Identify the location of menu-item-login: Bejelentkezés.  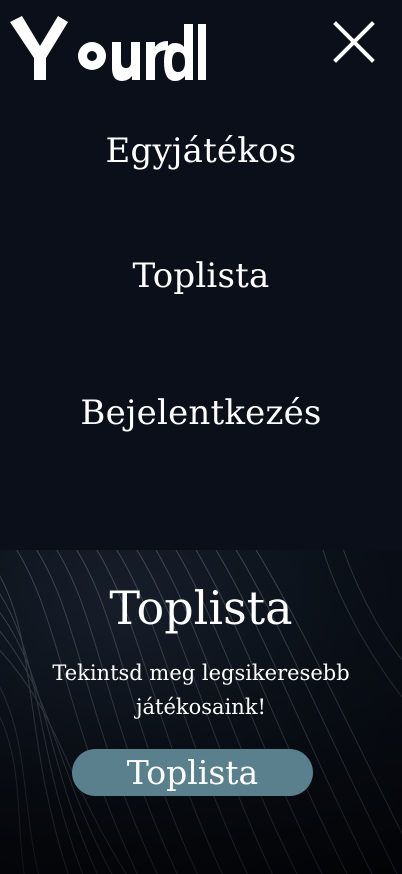
(201, 413).